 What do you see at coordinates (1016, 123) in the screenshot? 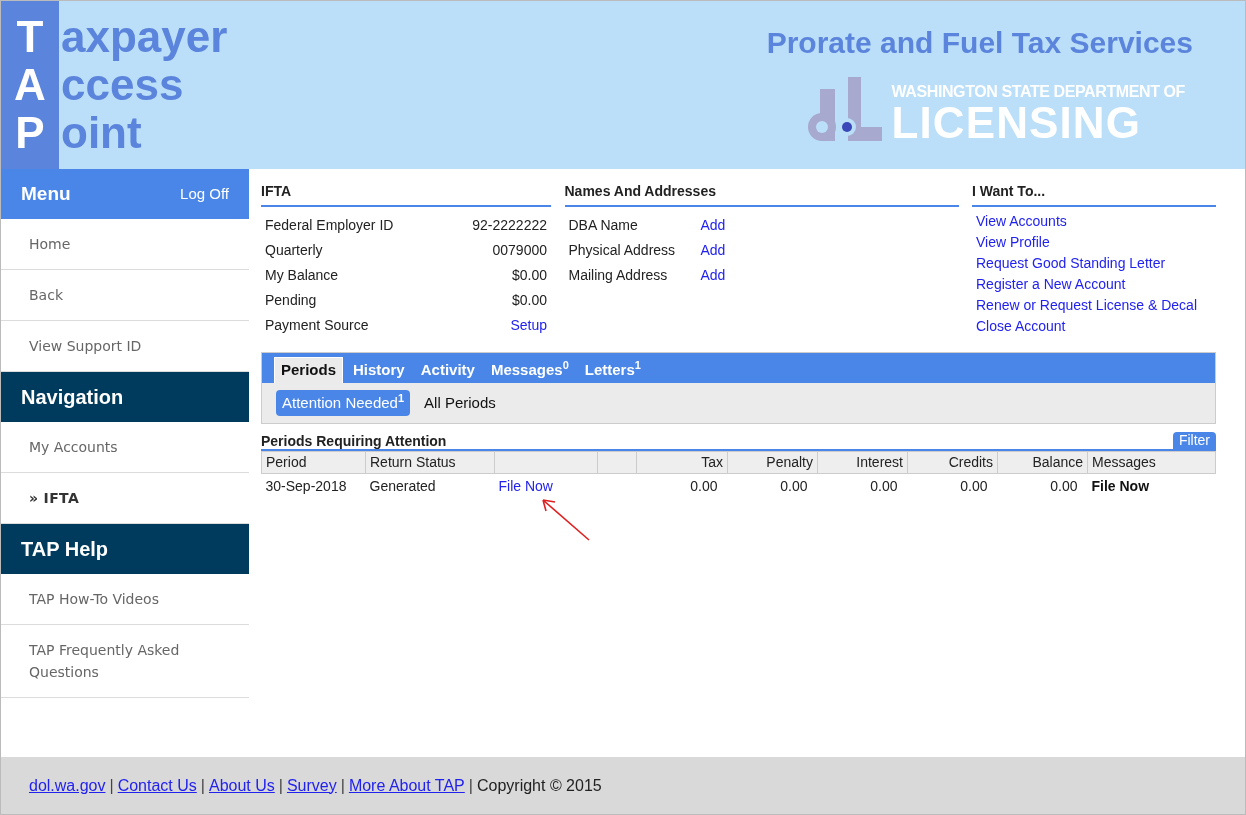
I see `agency-name: LICENSING` at bounding box center [1016, 123].